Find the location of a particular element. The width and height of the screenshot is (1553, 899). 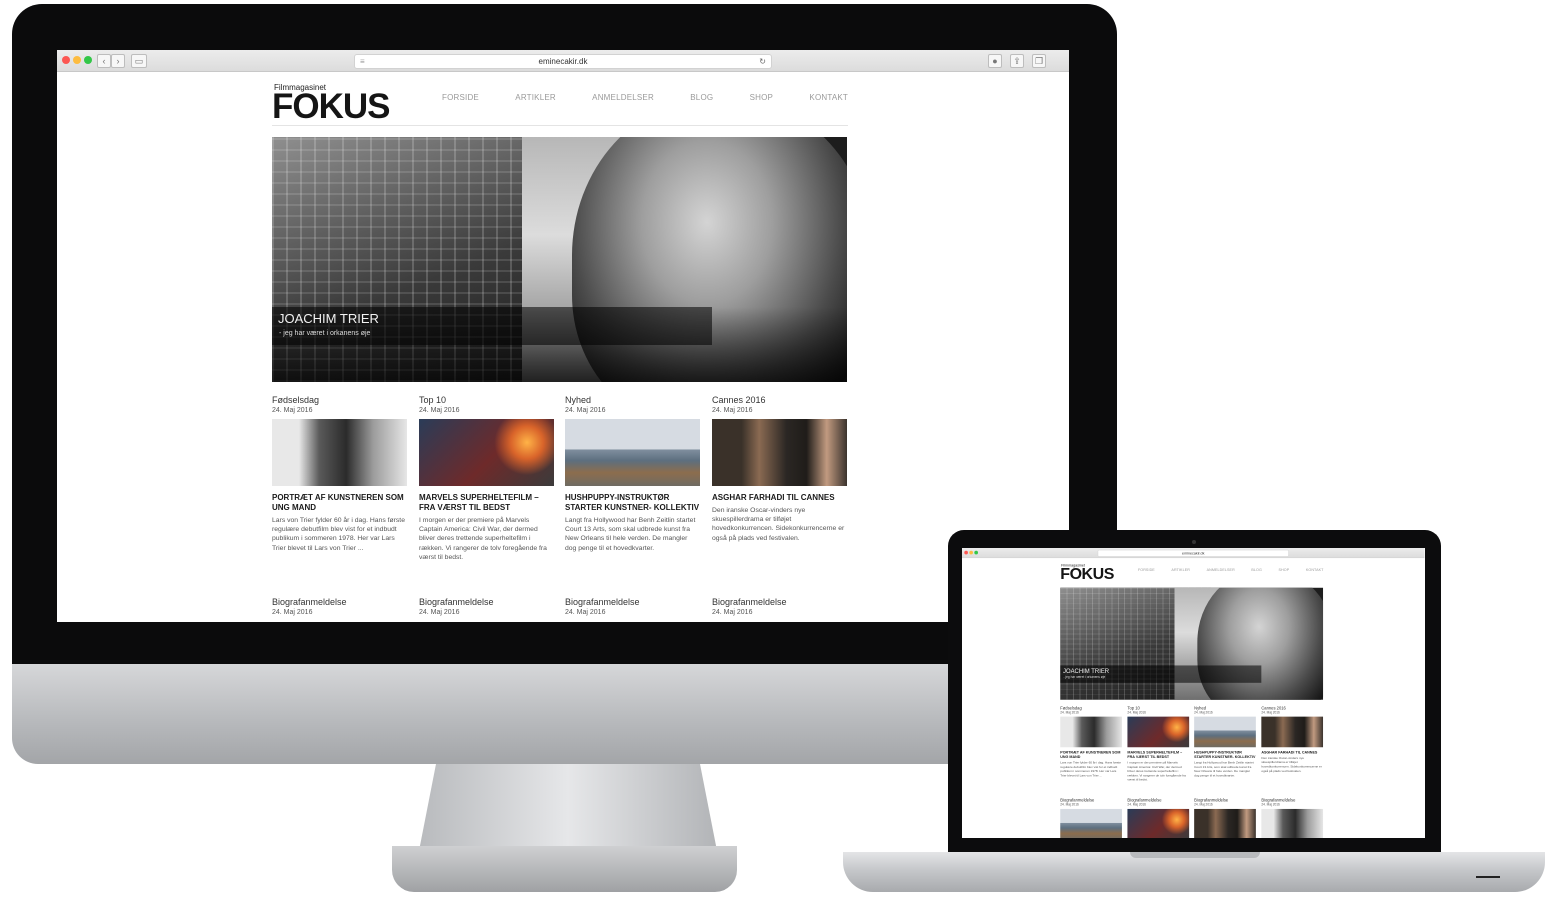

nav-item-kontakt: KONTAKT is located at coordinates (828, 97).